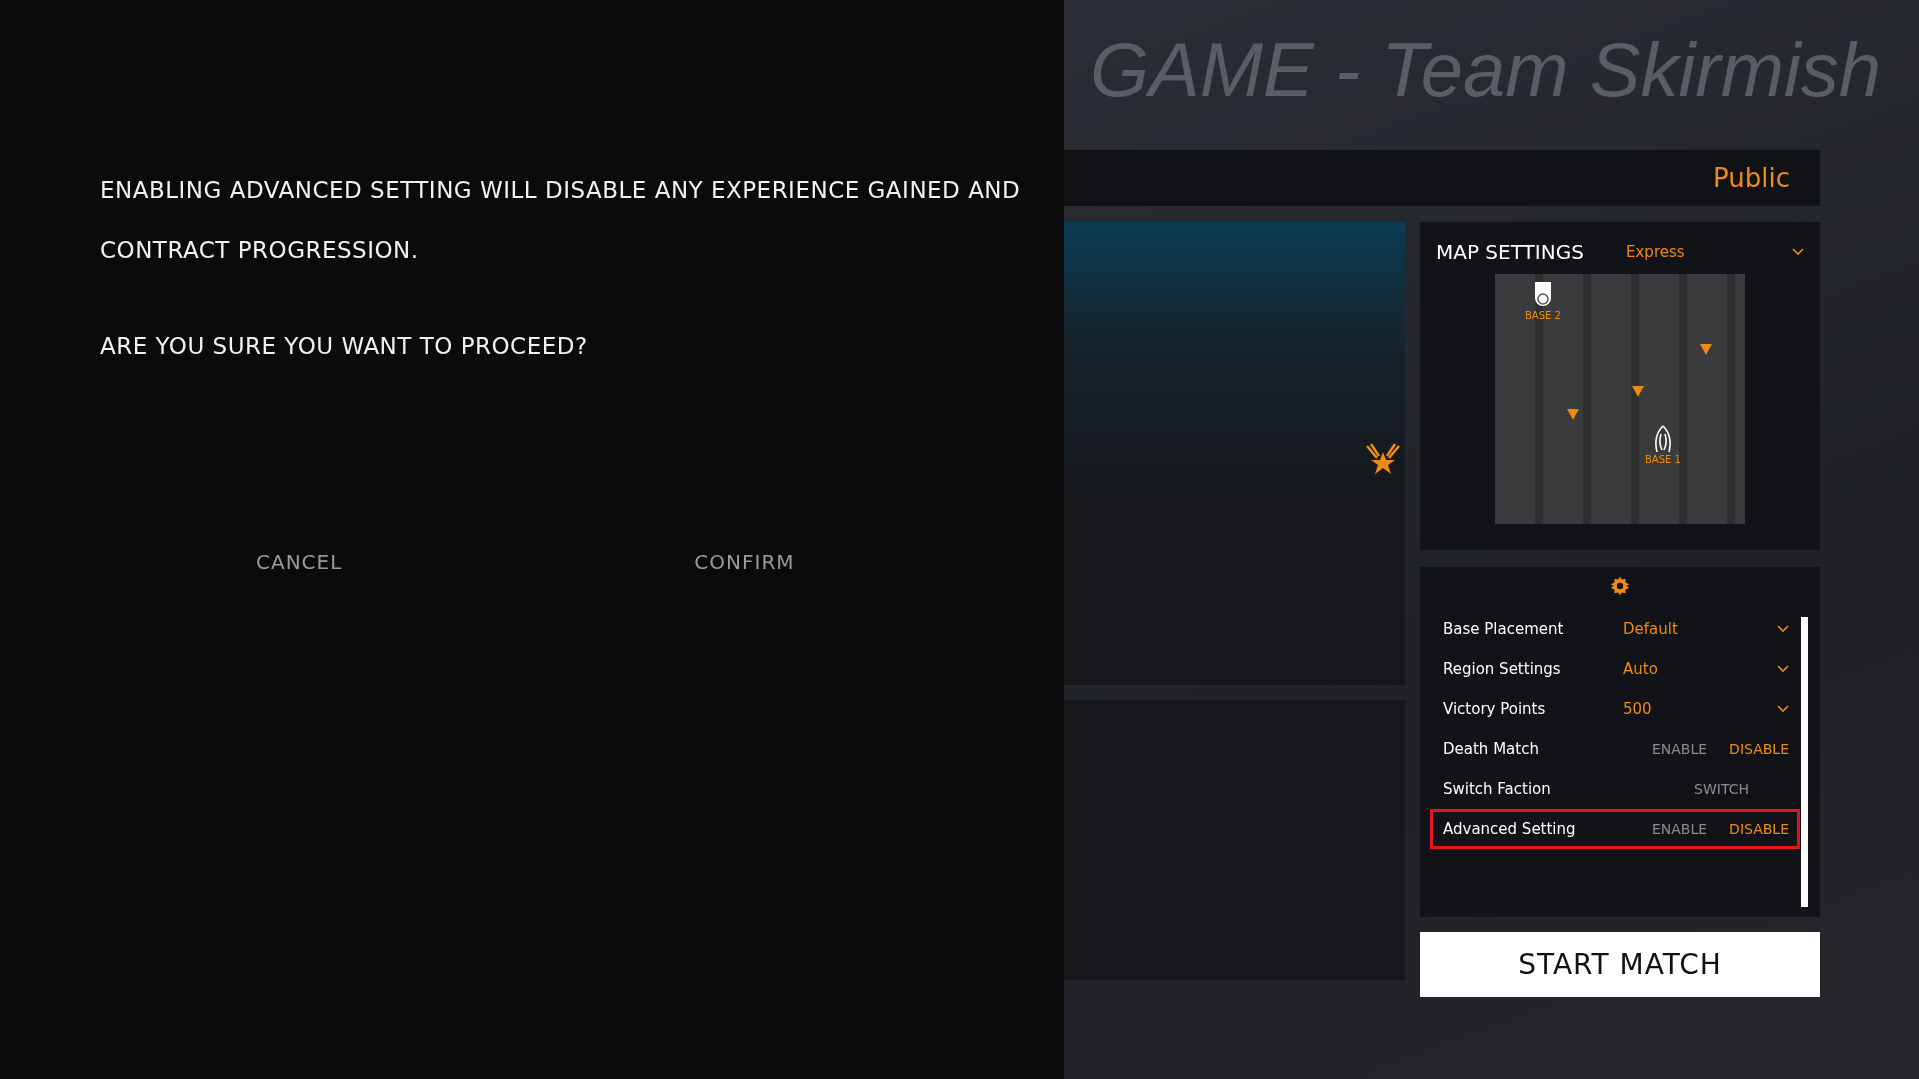  What do you see at coordinates (1700, 709) in the screenshot?
I see `setting-dropdown: 500` at bounding box center [1700, 709].